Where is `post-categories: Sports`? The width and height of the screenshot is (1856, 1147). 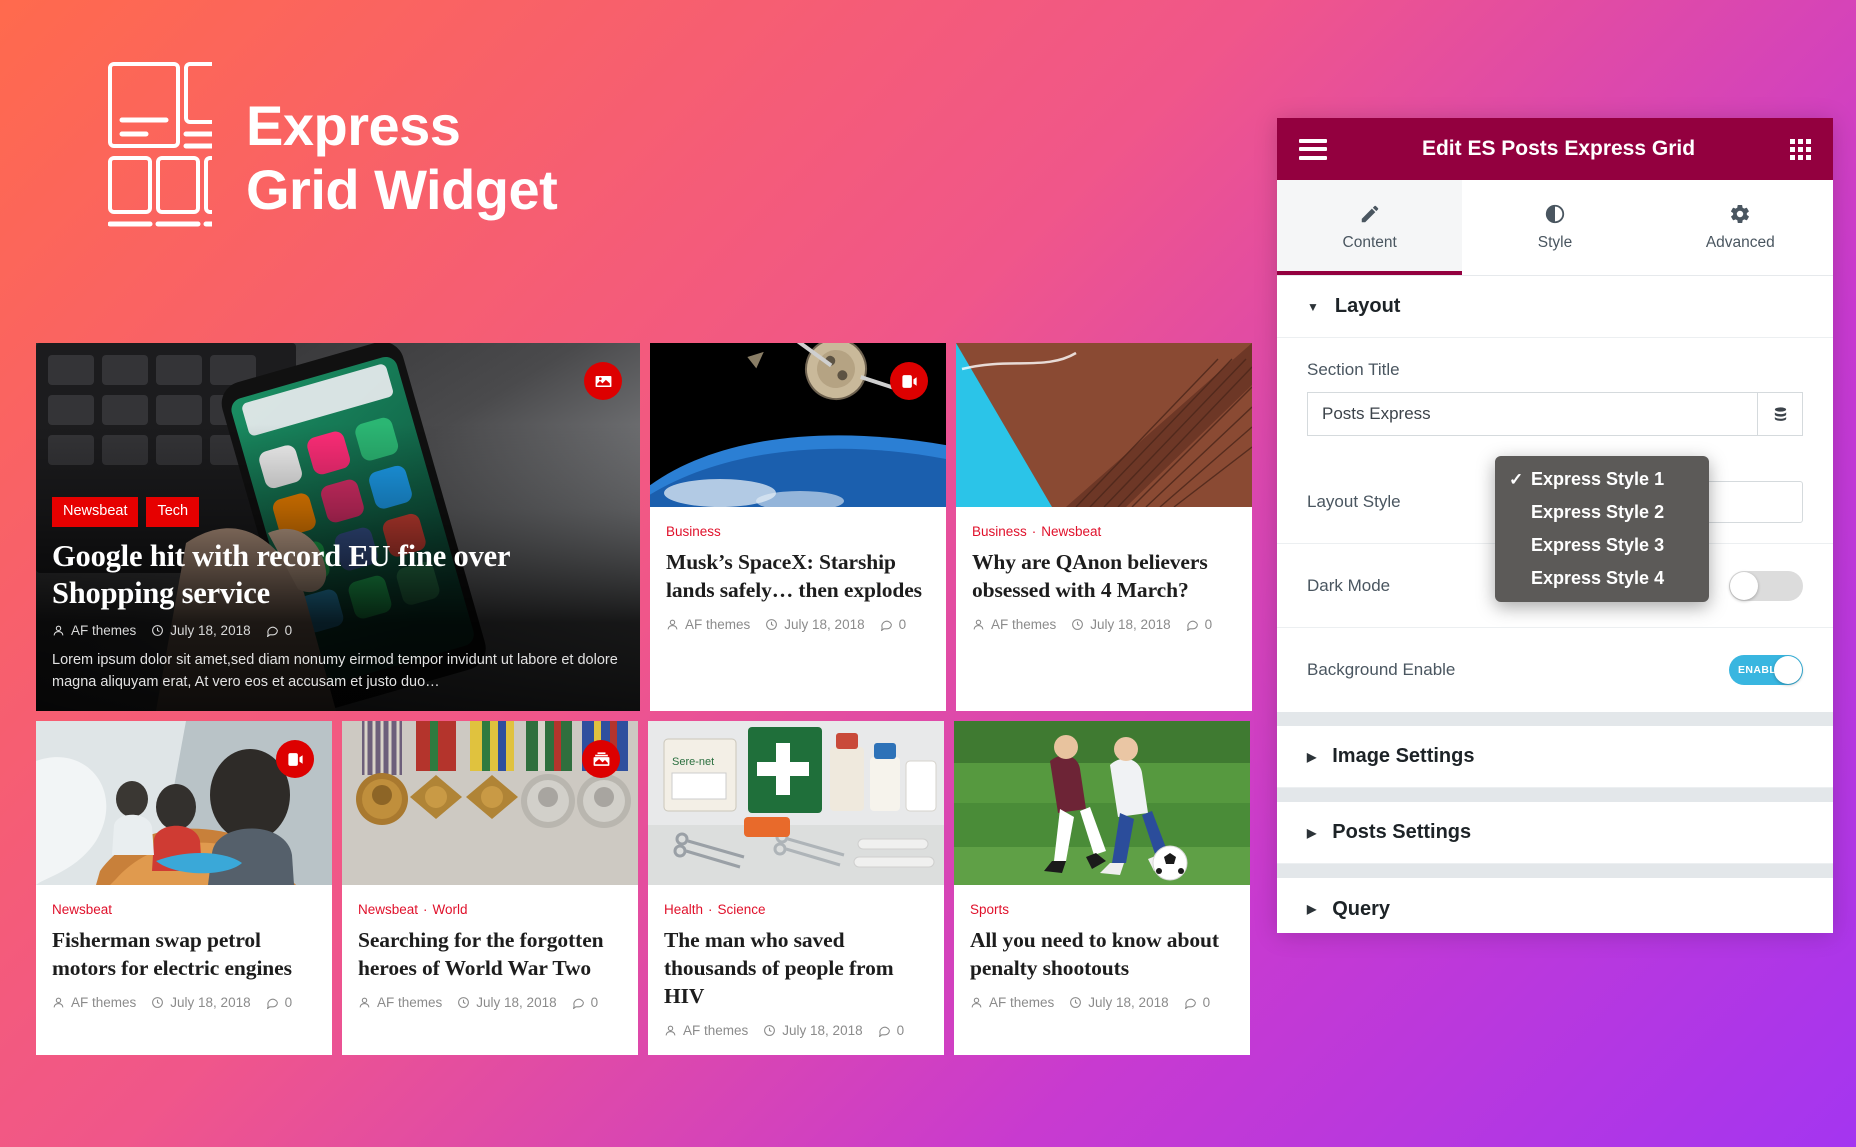 post-categories: Sports is located at coordinates (1102, 909).